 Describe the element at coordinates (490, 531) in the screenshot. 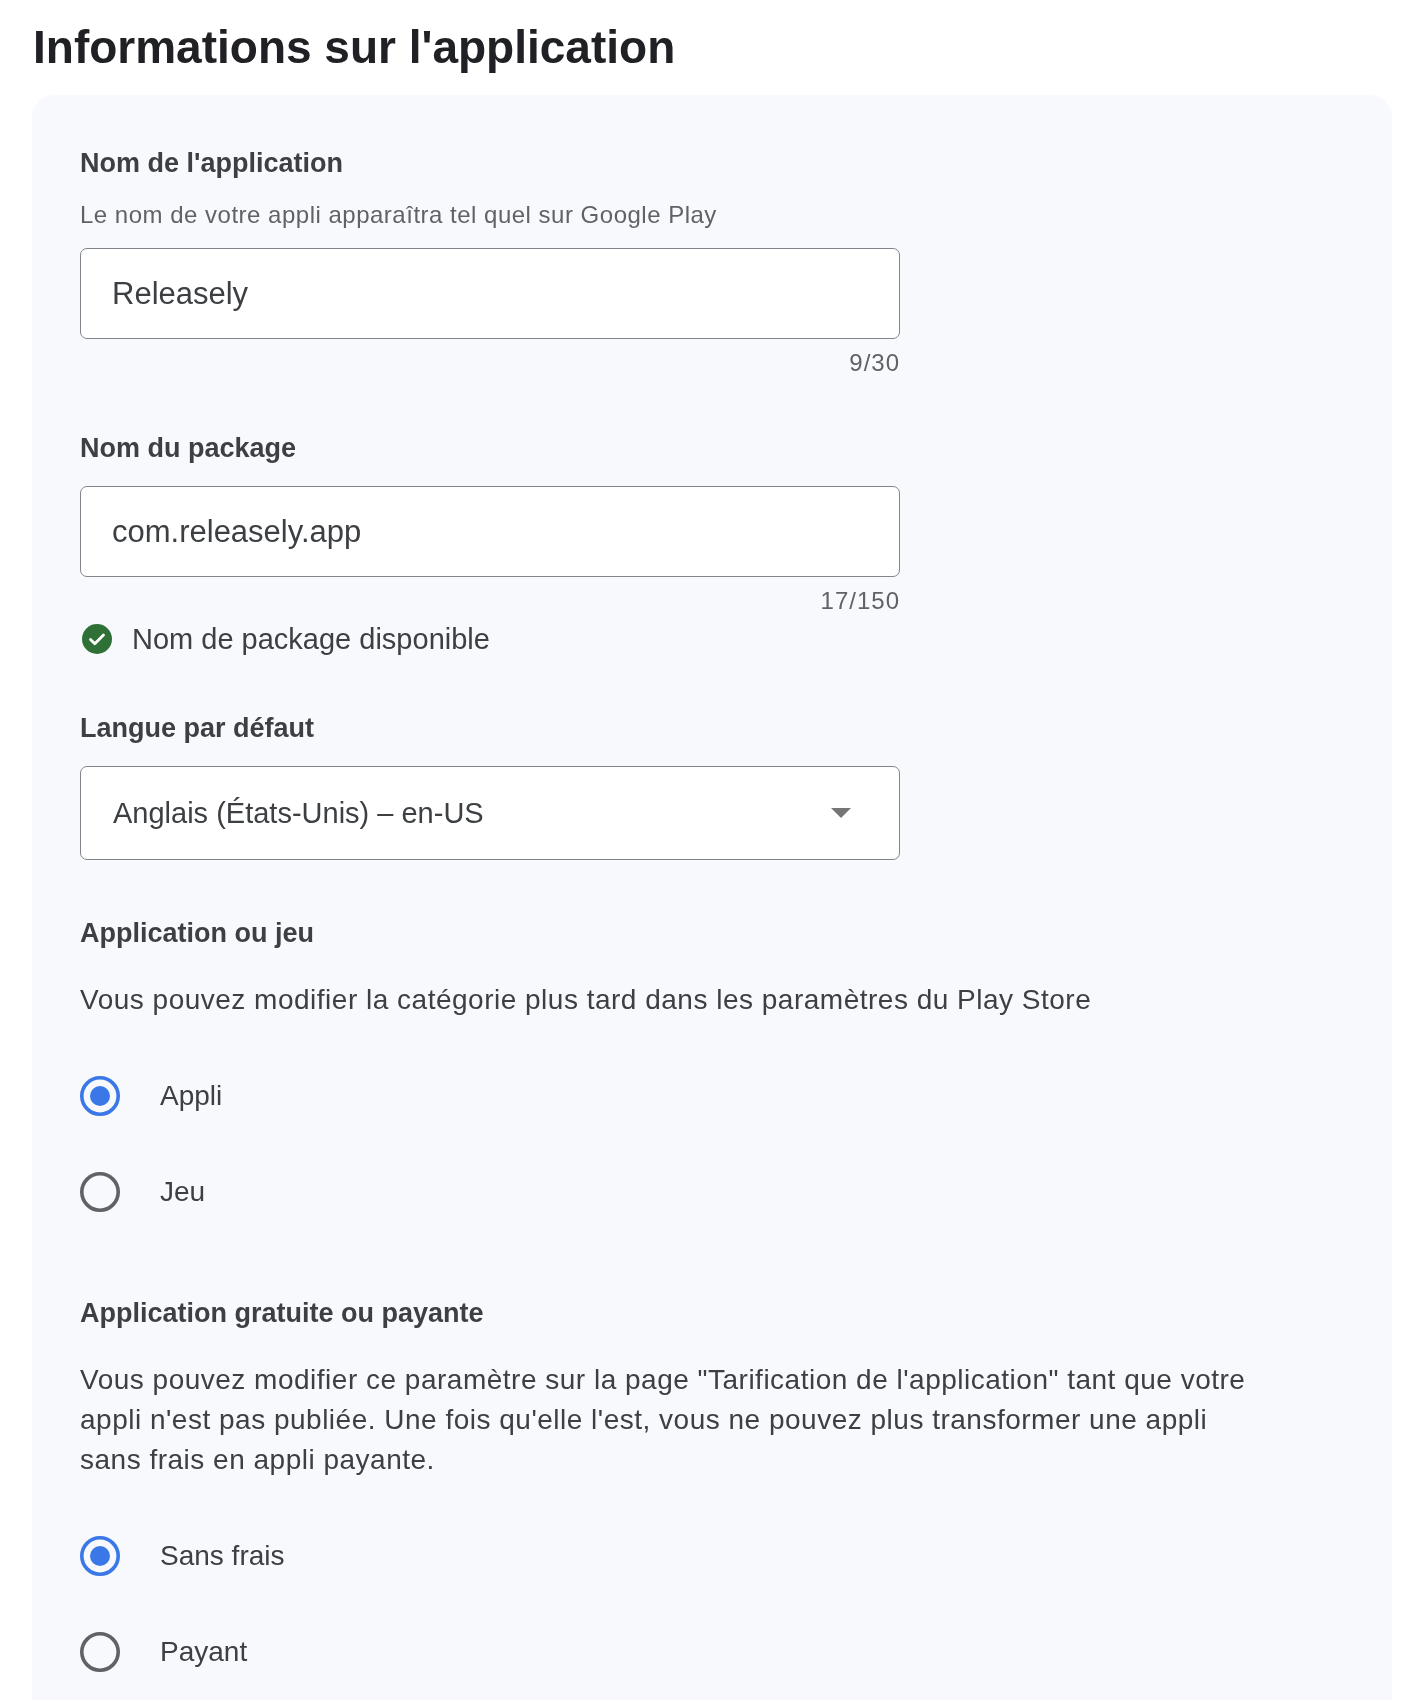

I see `text-input: com.releasely.app` at that location.